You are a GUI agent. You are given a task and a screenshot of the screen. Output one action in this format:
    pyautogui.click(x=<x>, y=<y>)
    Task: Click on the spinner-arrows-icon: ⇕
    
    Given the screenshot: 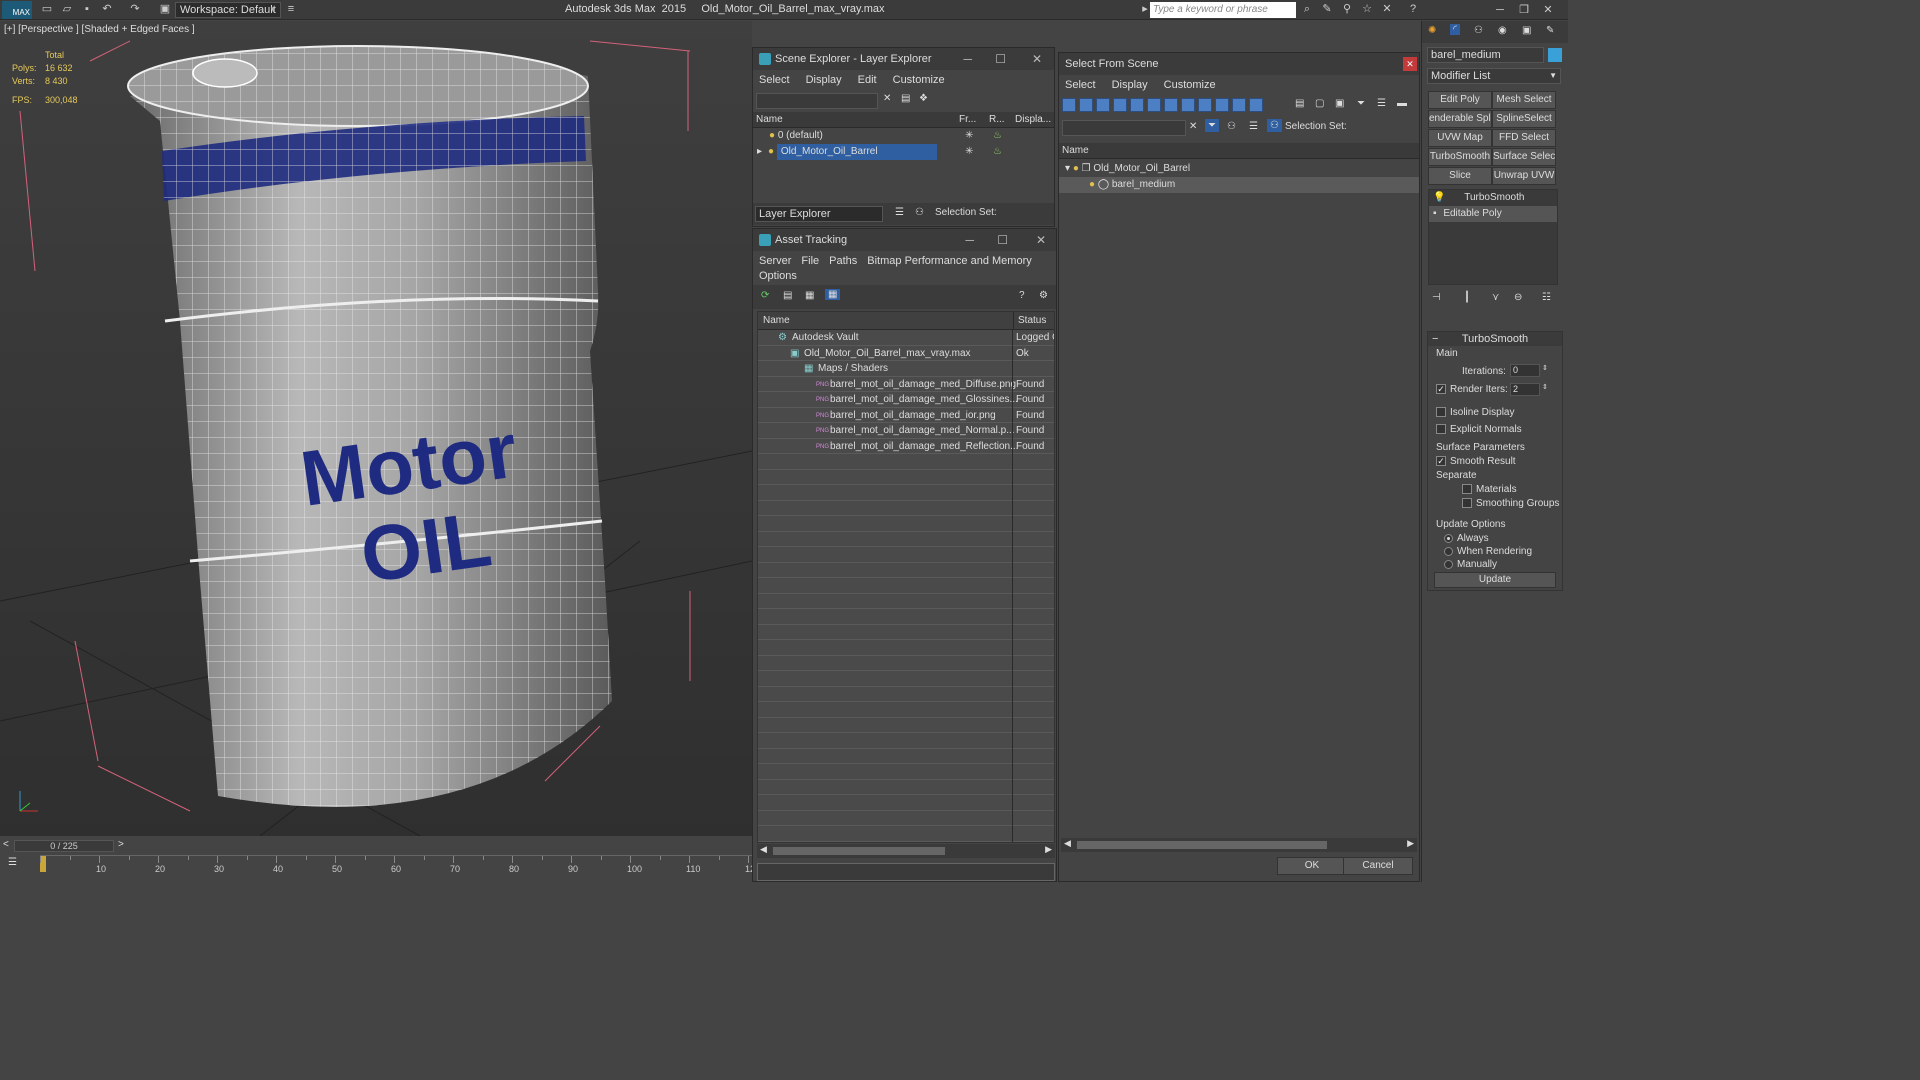 What is the action you would take?
    pyautogui.click(x=1545, y=368)
    